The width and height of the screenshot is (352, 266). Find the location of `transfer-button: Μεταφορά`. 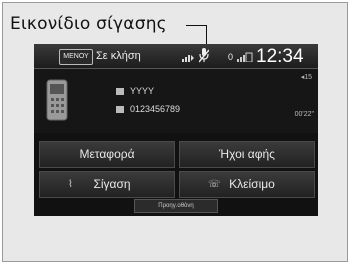

transfer-button: Μεταφορά is located at coordinates (107, 154).